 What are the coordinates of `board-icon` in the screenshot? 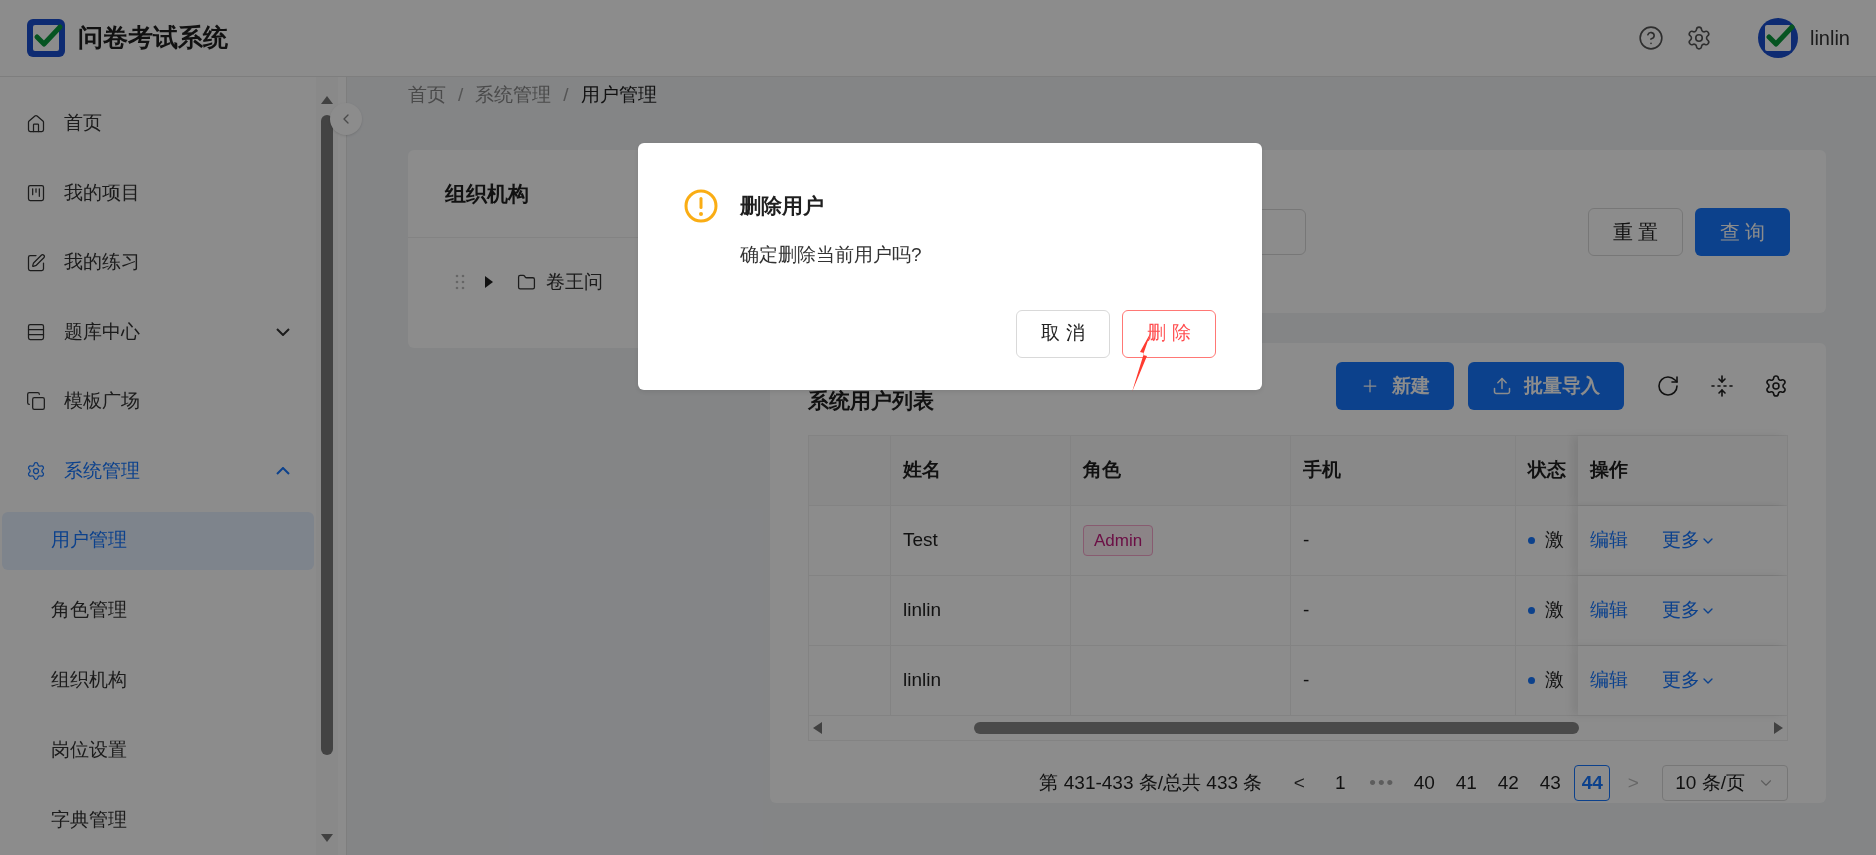 It's located at (36, 193).